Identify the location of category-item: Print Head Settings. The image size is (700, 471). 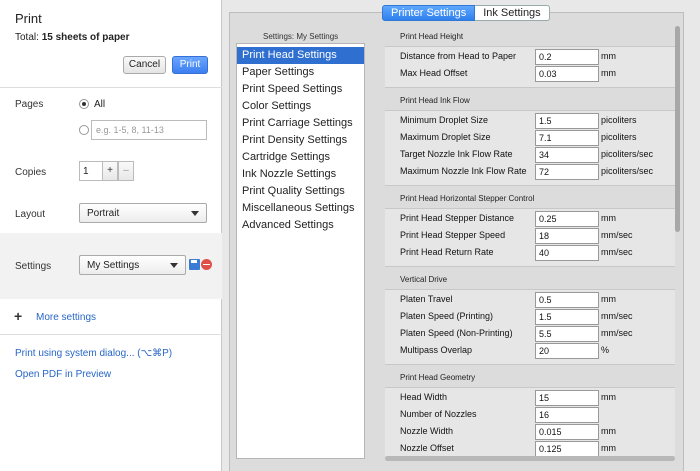
(300, 55).